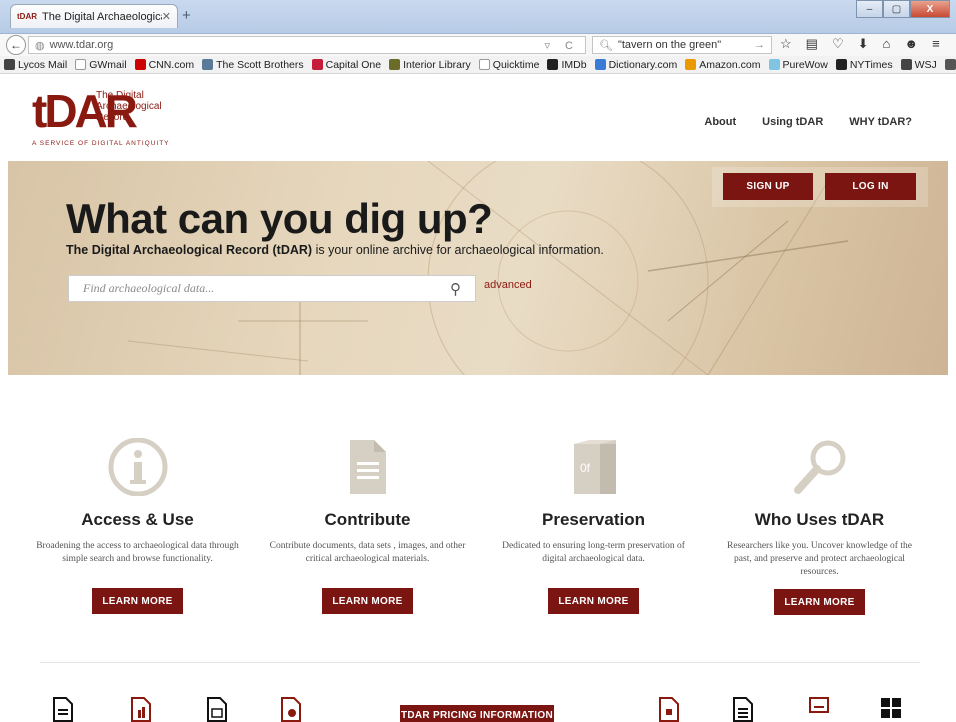 The width and height of the screenshot is (956, 722). I want to click on search-icon: 🔍︎, so click(606, 45).